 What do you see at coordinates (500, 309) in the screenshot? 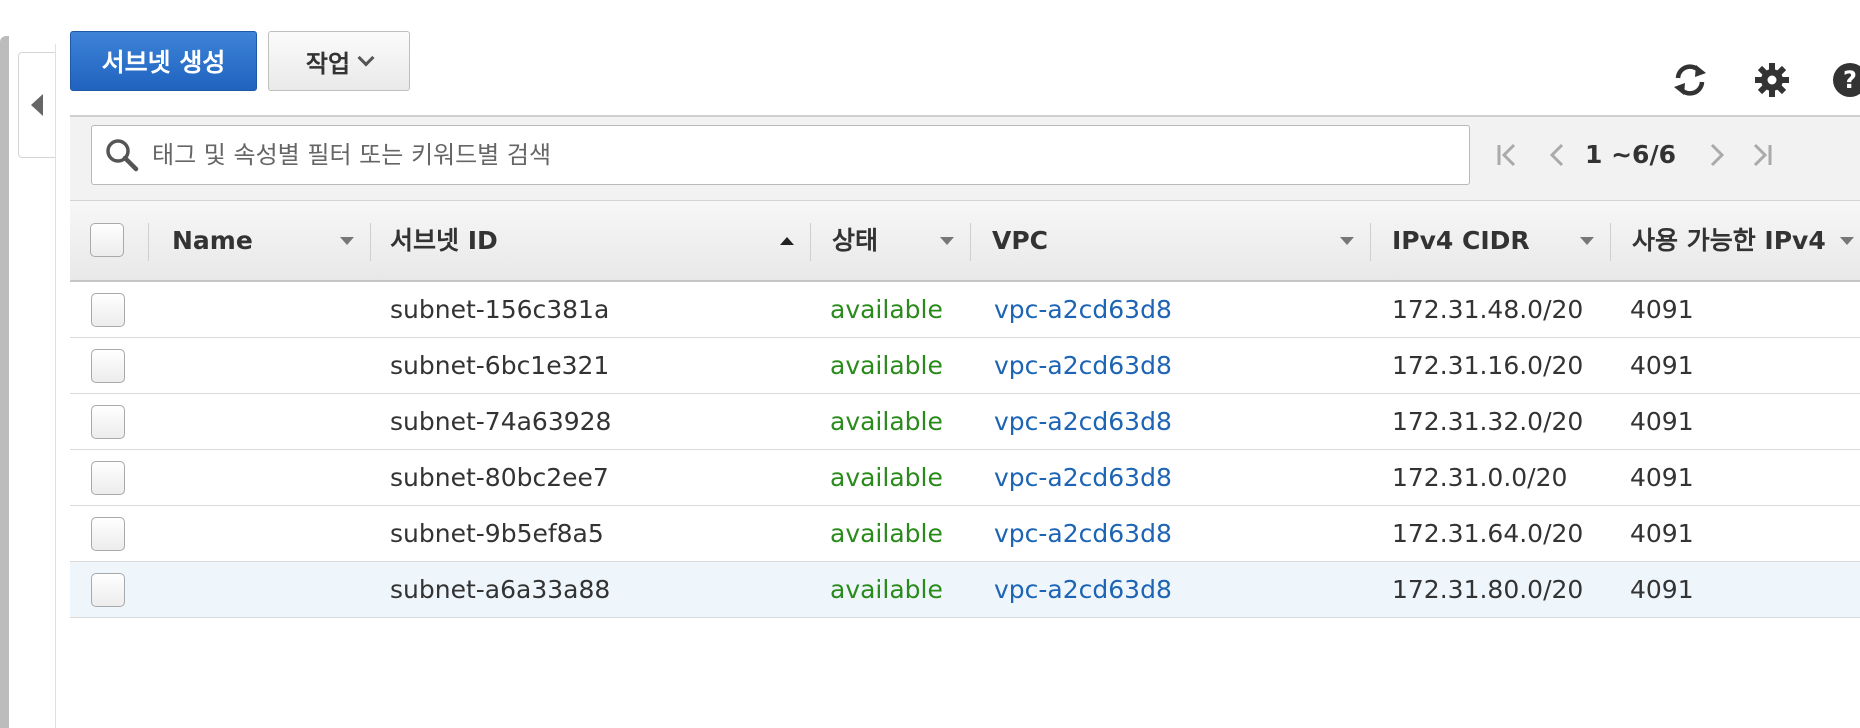
I see `cell-subnet-id: subnet-156c381a` at bounding box center [500, 309].